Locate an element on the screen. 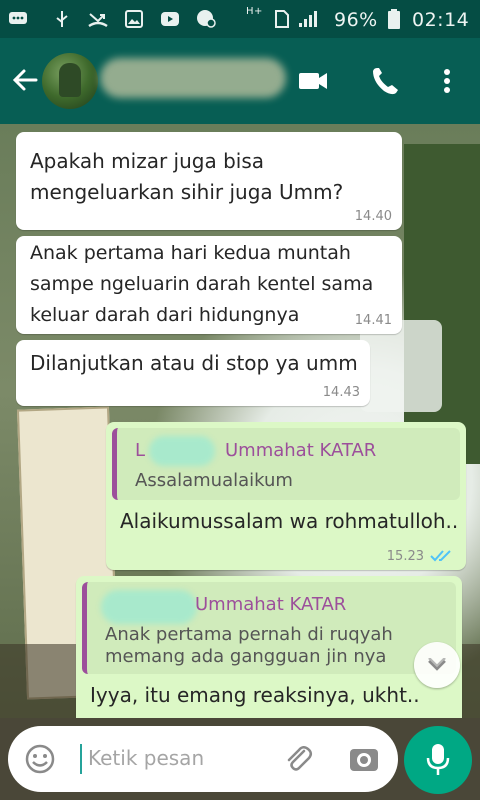 The width and height of the screenshot is (480, 800). battery-icon is located at coordinates (394, 19).